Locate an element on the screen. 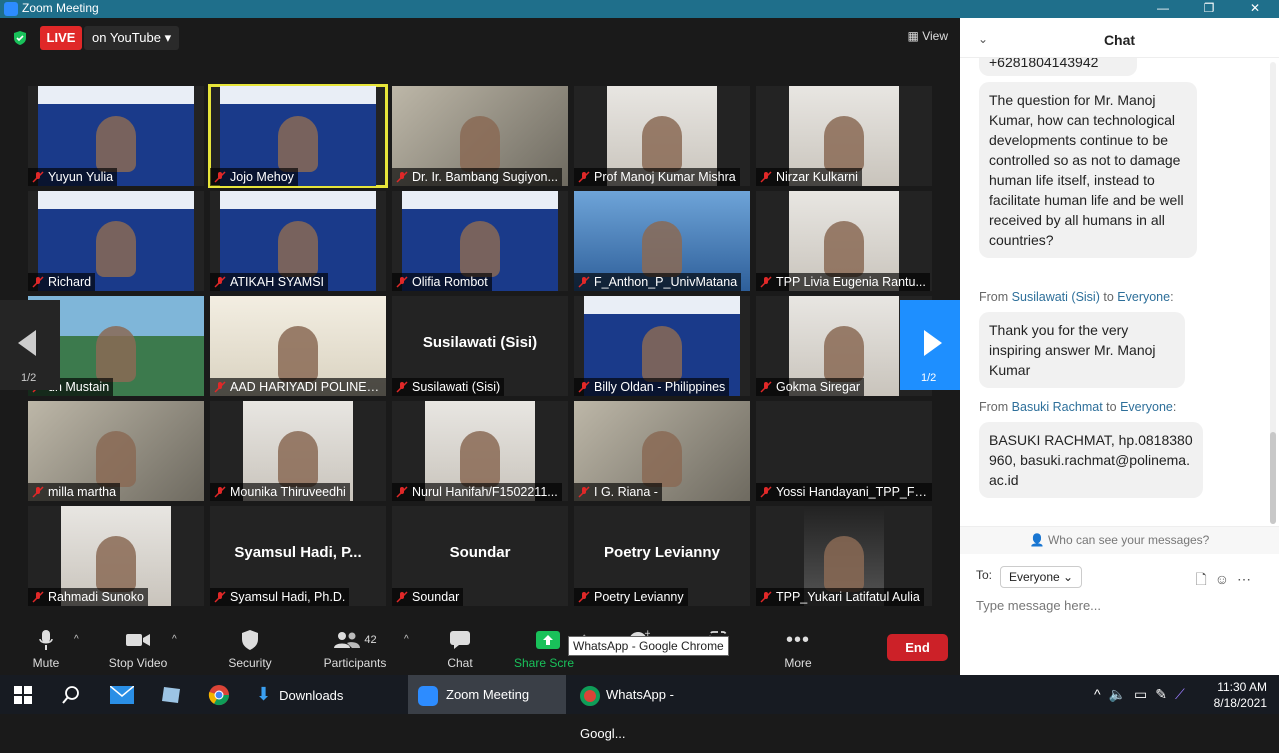 This screenshot has height=753, width=1279. more-label: More is located at coordinates (798, 663).